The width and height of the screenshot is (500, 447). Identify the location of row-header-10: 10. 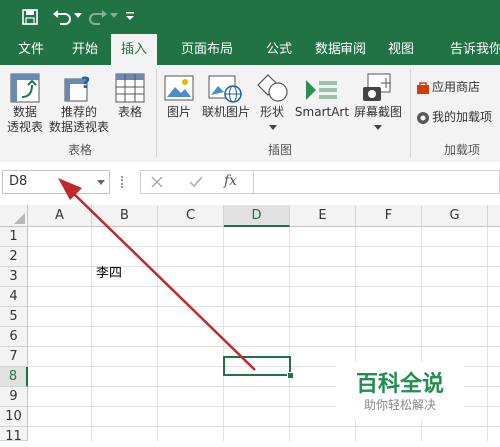
(14, 417).